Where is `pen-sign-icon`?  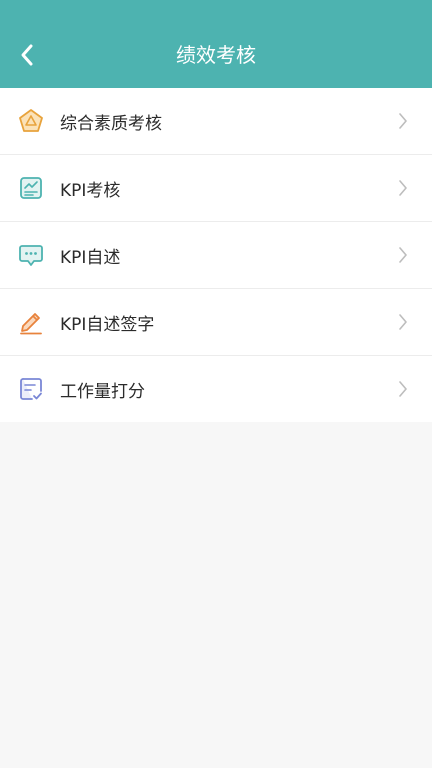
pen-sign-icon is located at coordinates (31, 322).